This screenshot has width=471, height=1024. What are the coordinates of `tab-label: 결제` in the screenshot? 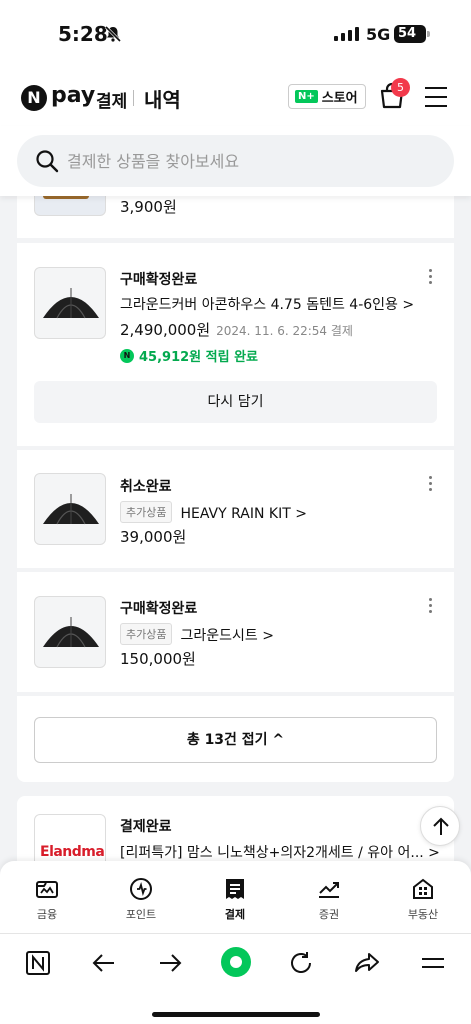 It's located at (235, 914).